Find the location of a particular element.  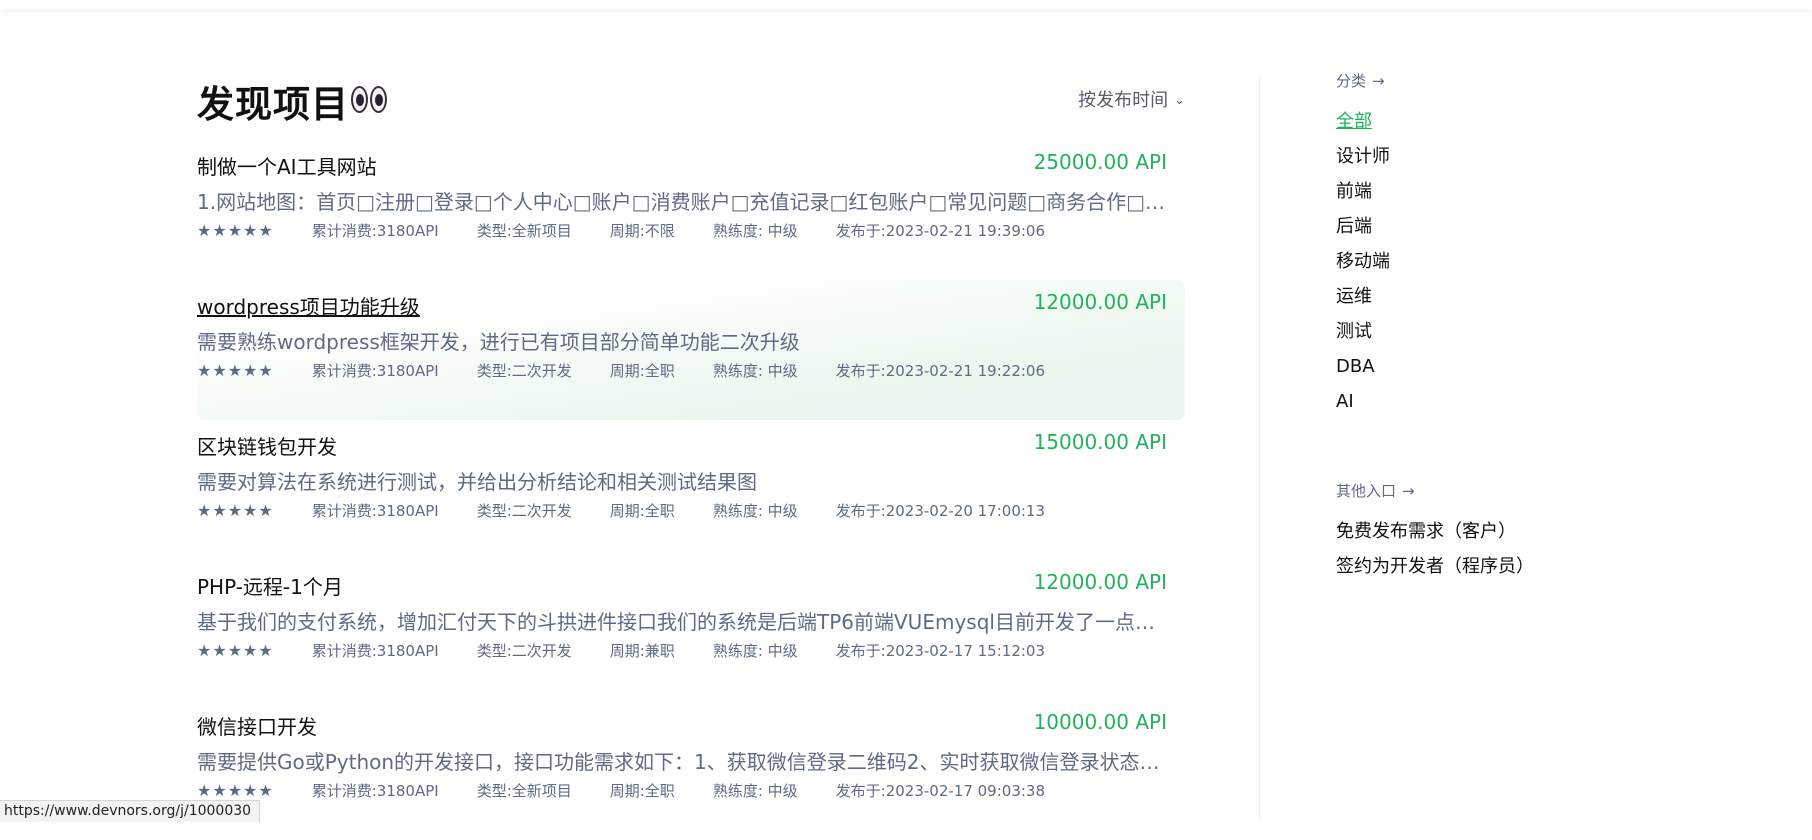

post-requirement-link: 免费发布需求（客户） is located at coordinates (1486, 534).